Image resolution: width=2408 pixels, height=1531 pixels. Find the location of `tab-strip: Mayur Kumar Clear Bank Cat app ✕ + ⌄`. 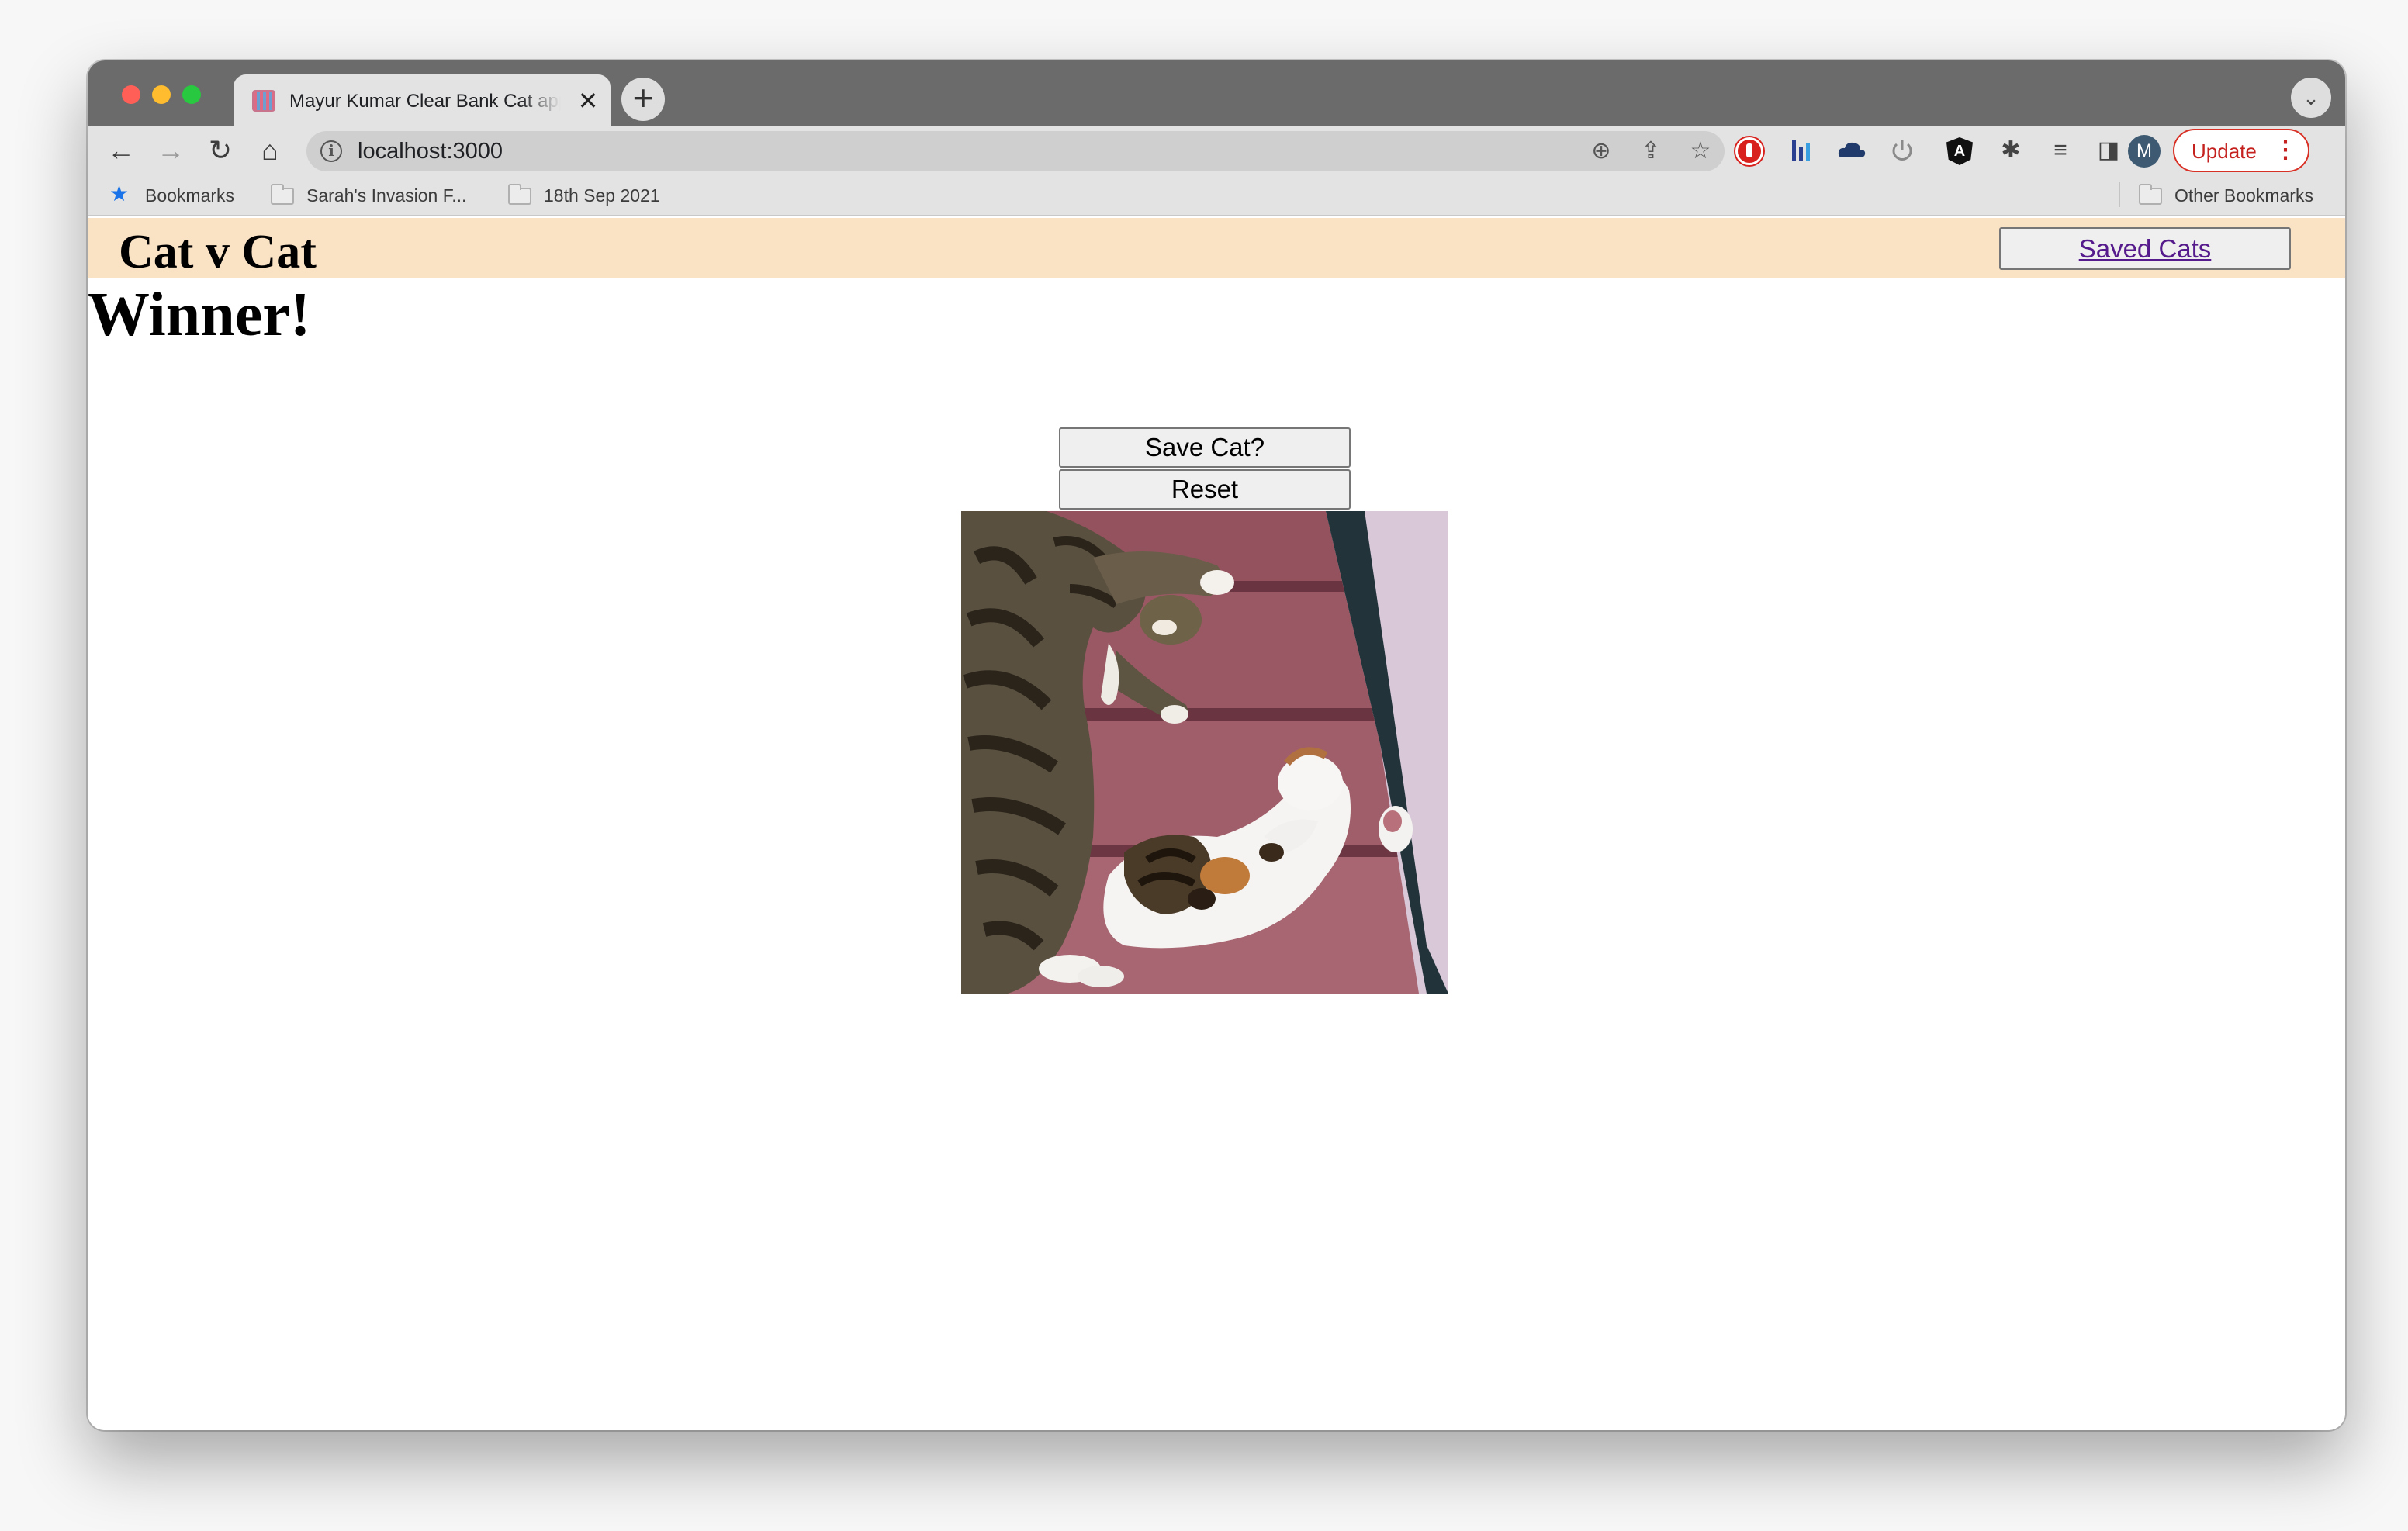

tab-strip: Mayur Kumar Clear Bank Cat app ✕ + ⌄ is located at coordinates (1216, 93).